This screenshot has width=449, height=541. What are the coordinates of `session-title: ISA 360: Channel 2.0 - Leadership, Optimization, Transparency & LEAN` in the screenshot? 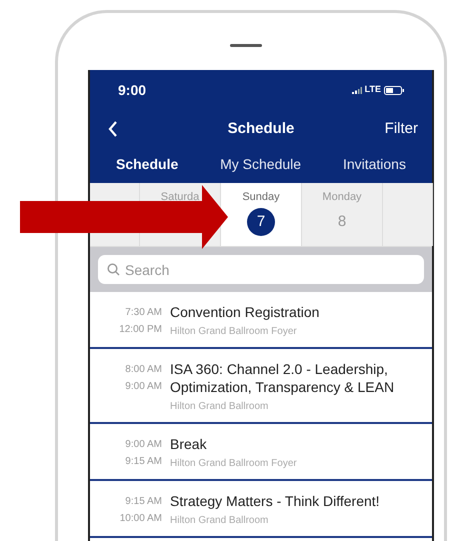 It's located at (283, 378).